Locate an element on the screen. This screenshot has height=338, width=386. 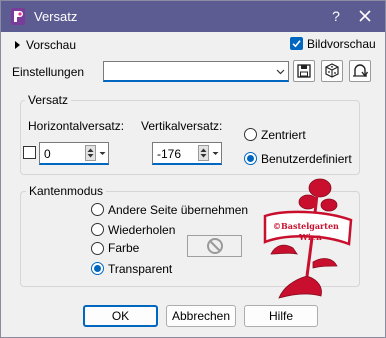
randomize-button is located at coordinates (332, 71).